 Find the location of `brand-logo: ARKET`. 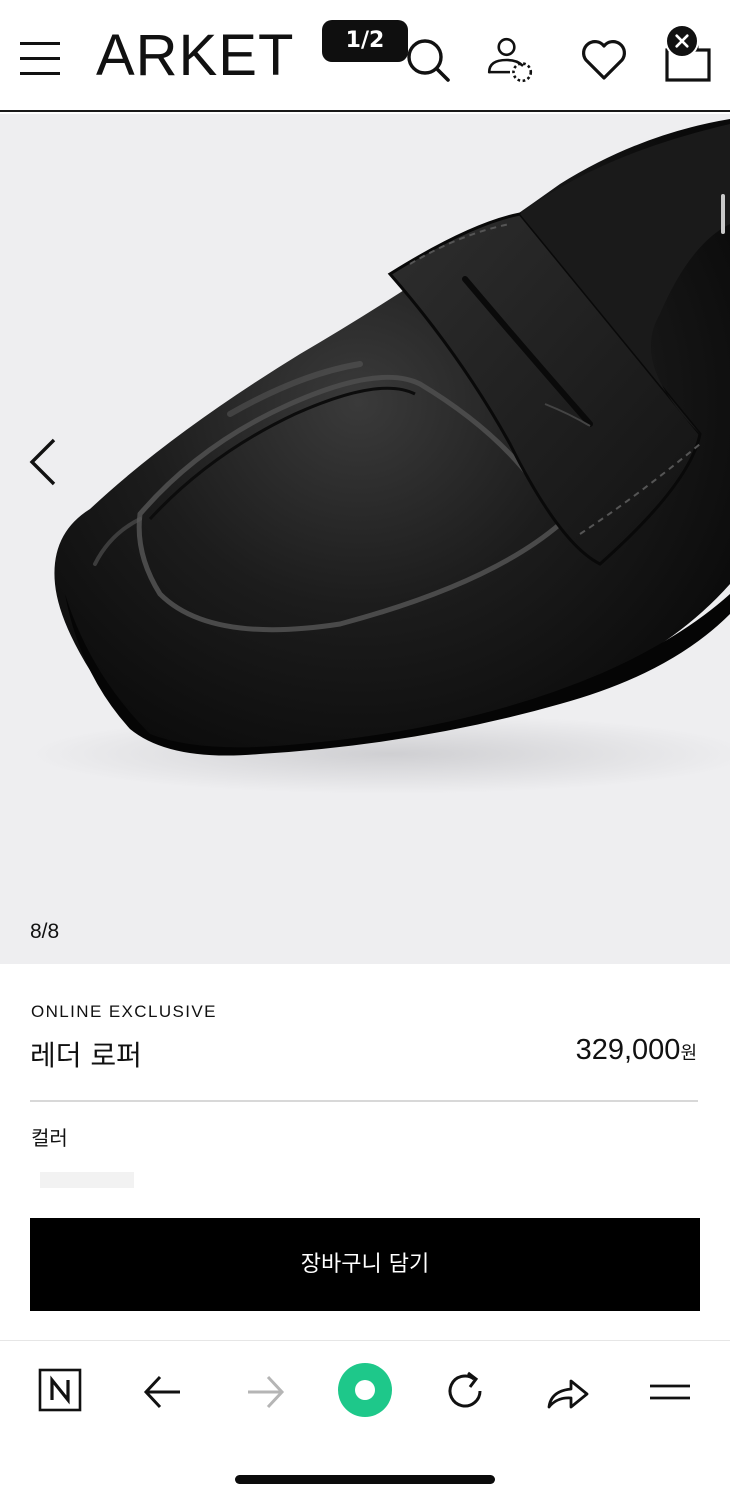

brand-logo: ARKET is located at coordinates (195, 55).